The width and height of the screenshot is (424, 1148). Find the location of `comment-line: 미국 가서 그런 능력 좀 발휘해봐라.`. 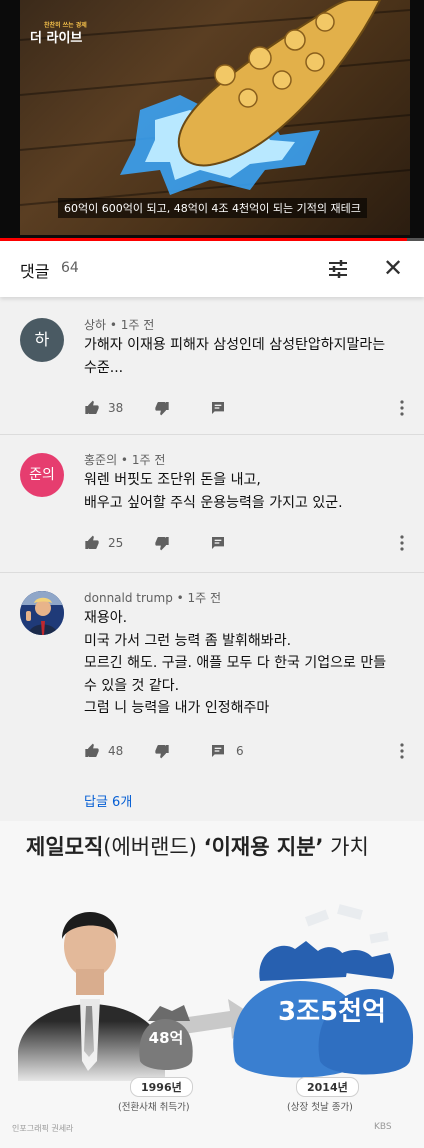

comment-line: 미국 가서 그런 능력 좀 발휘해봐라. is located at coordinates (188, 640).